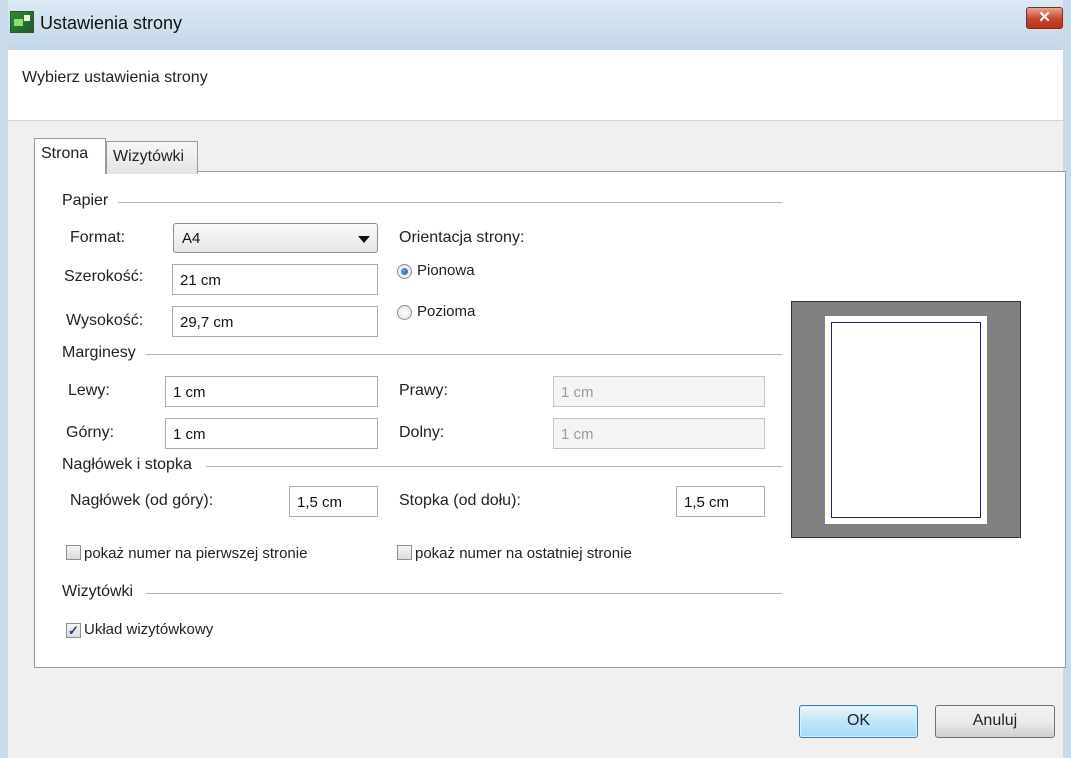 This screenshot has width=1071, height=758. Describe the element at coordinates (450, 202) in the screenshot. I see `paper-separator` at that location.